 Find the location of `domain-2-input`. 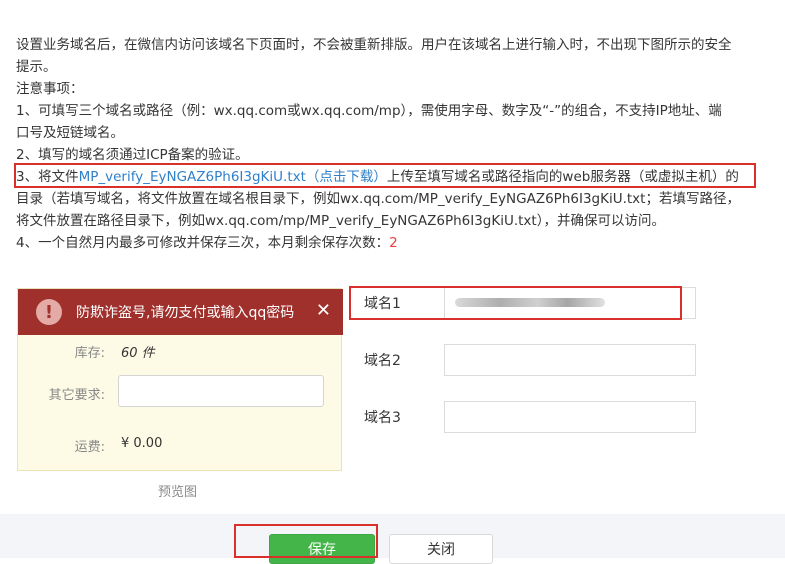

domain-2-input is located at coordinates (570, 360).